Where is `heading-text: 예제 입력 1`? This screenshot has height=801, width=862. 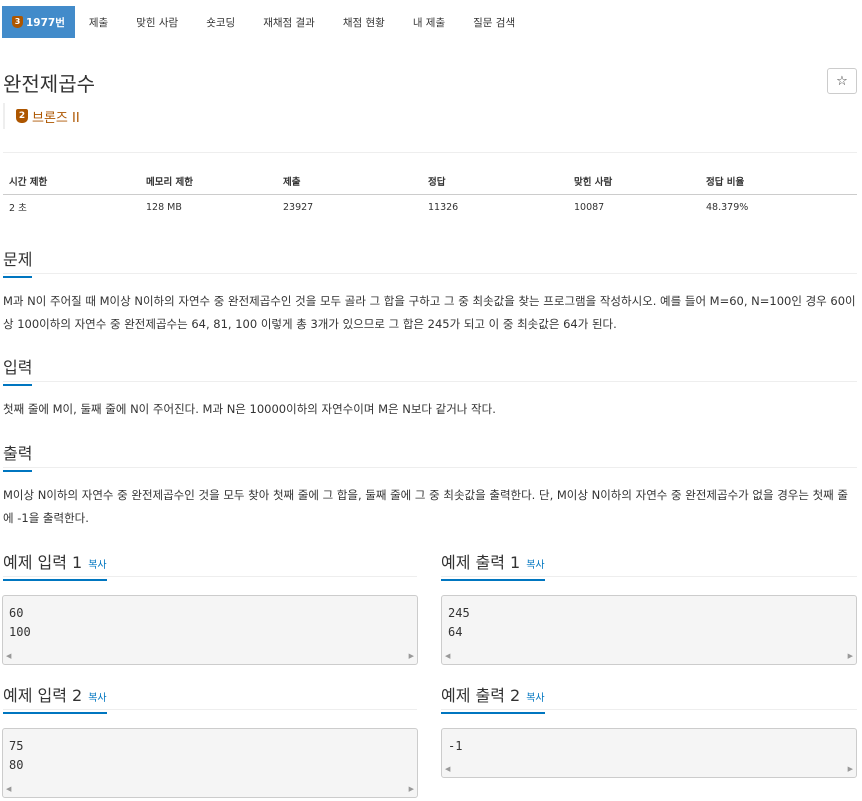
heading-text: 예제 입력 1 is located at coordinates (43, 562).